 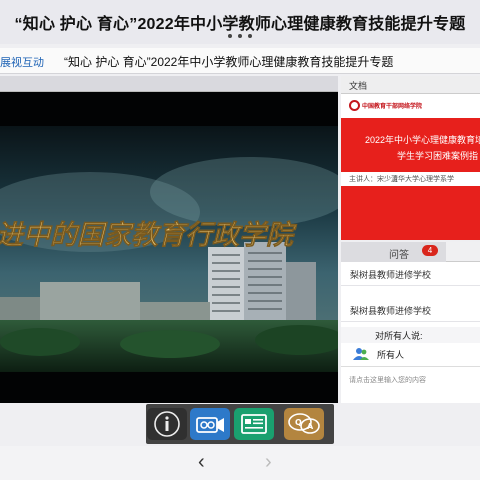 I want to click on qa-tabs: 问答 4, so click(x=410, y=252).